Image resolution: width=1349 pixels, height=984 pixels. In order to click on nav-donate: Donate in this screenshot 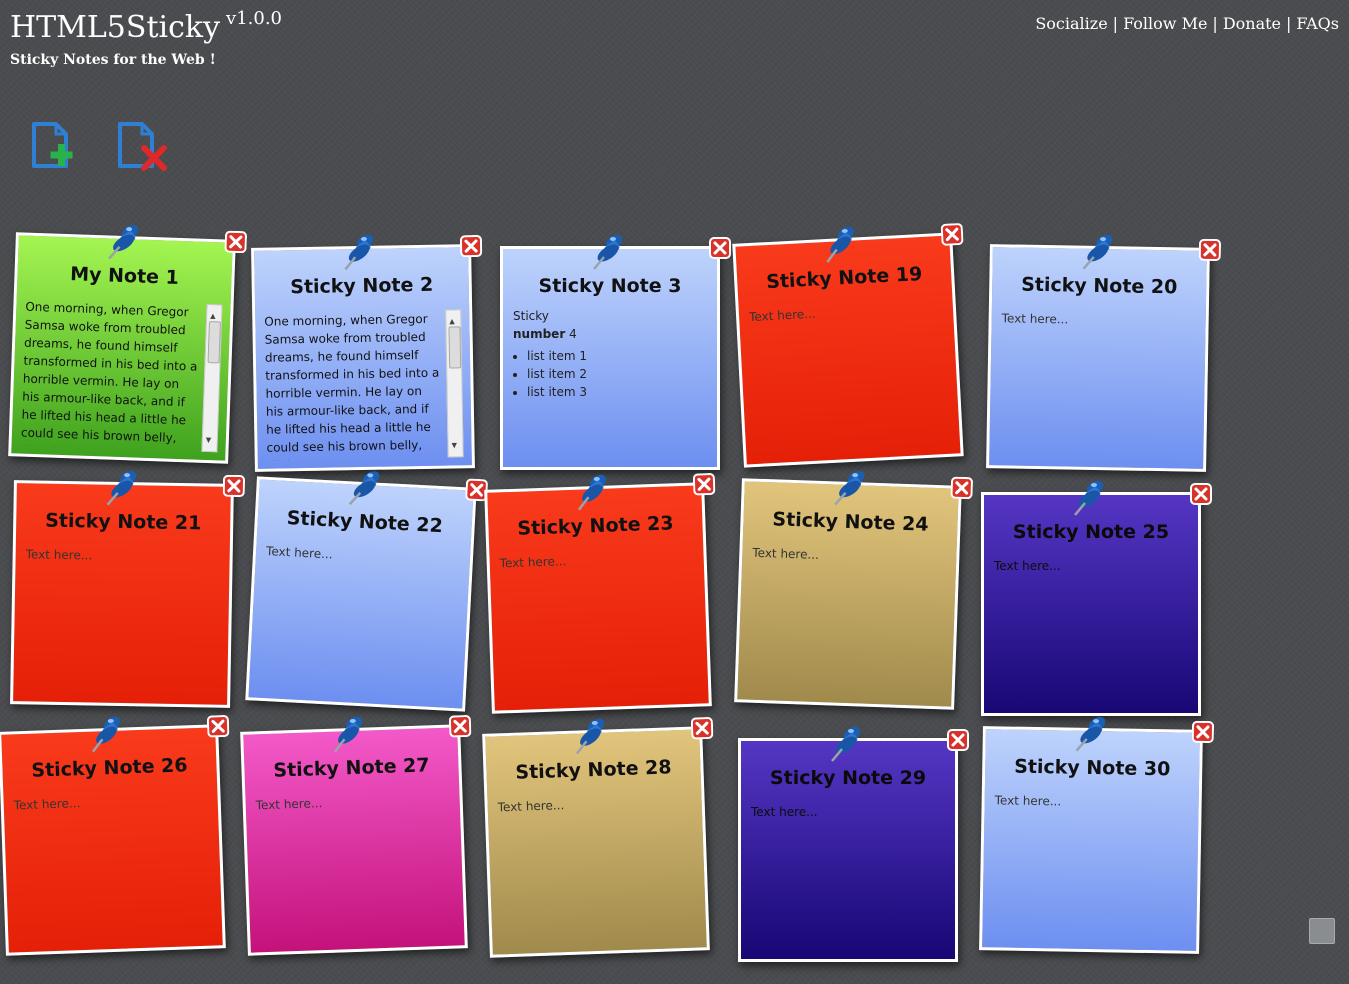, I will do `click(1252, 23)`.